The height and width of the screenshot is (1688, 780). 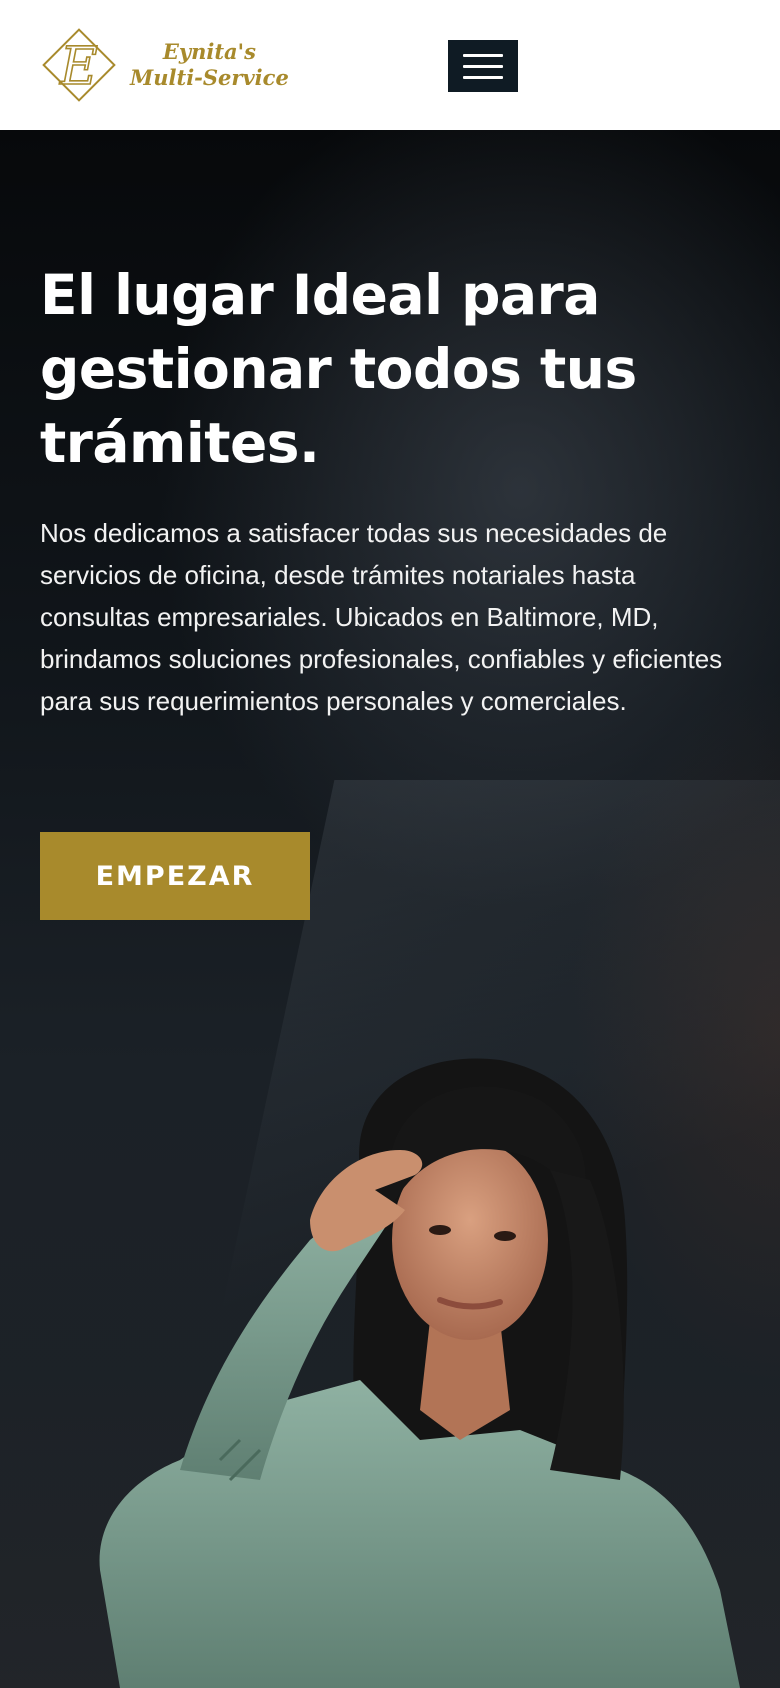 What do you see at coordinates (483, 55) in the screenshot?
I see `hamburger-menu-icon` at bounding box center [483, 55].